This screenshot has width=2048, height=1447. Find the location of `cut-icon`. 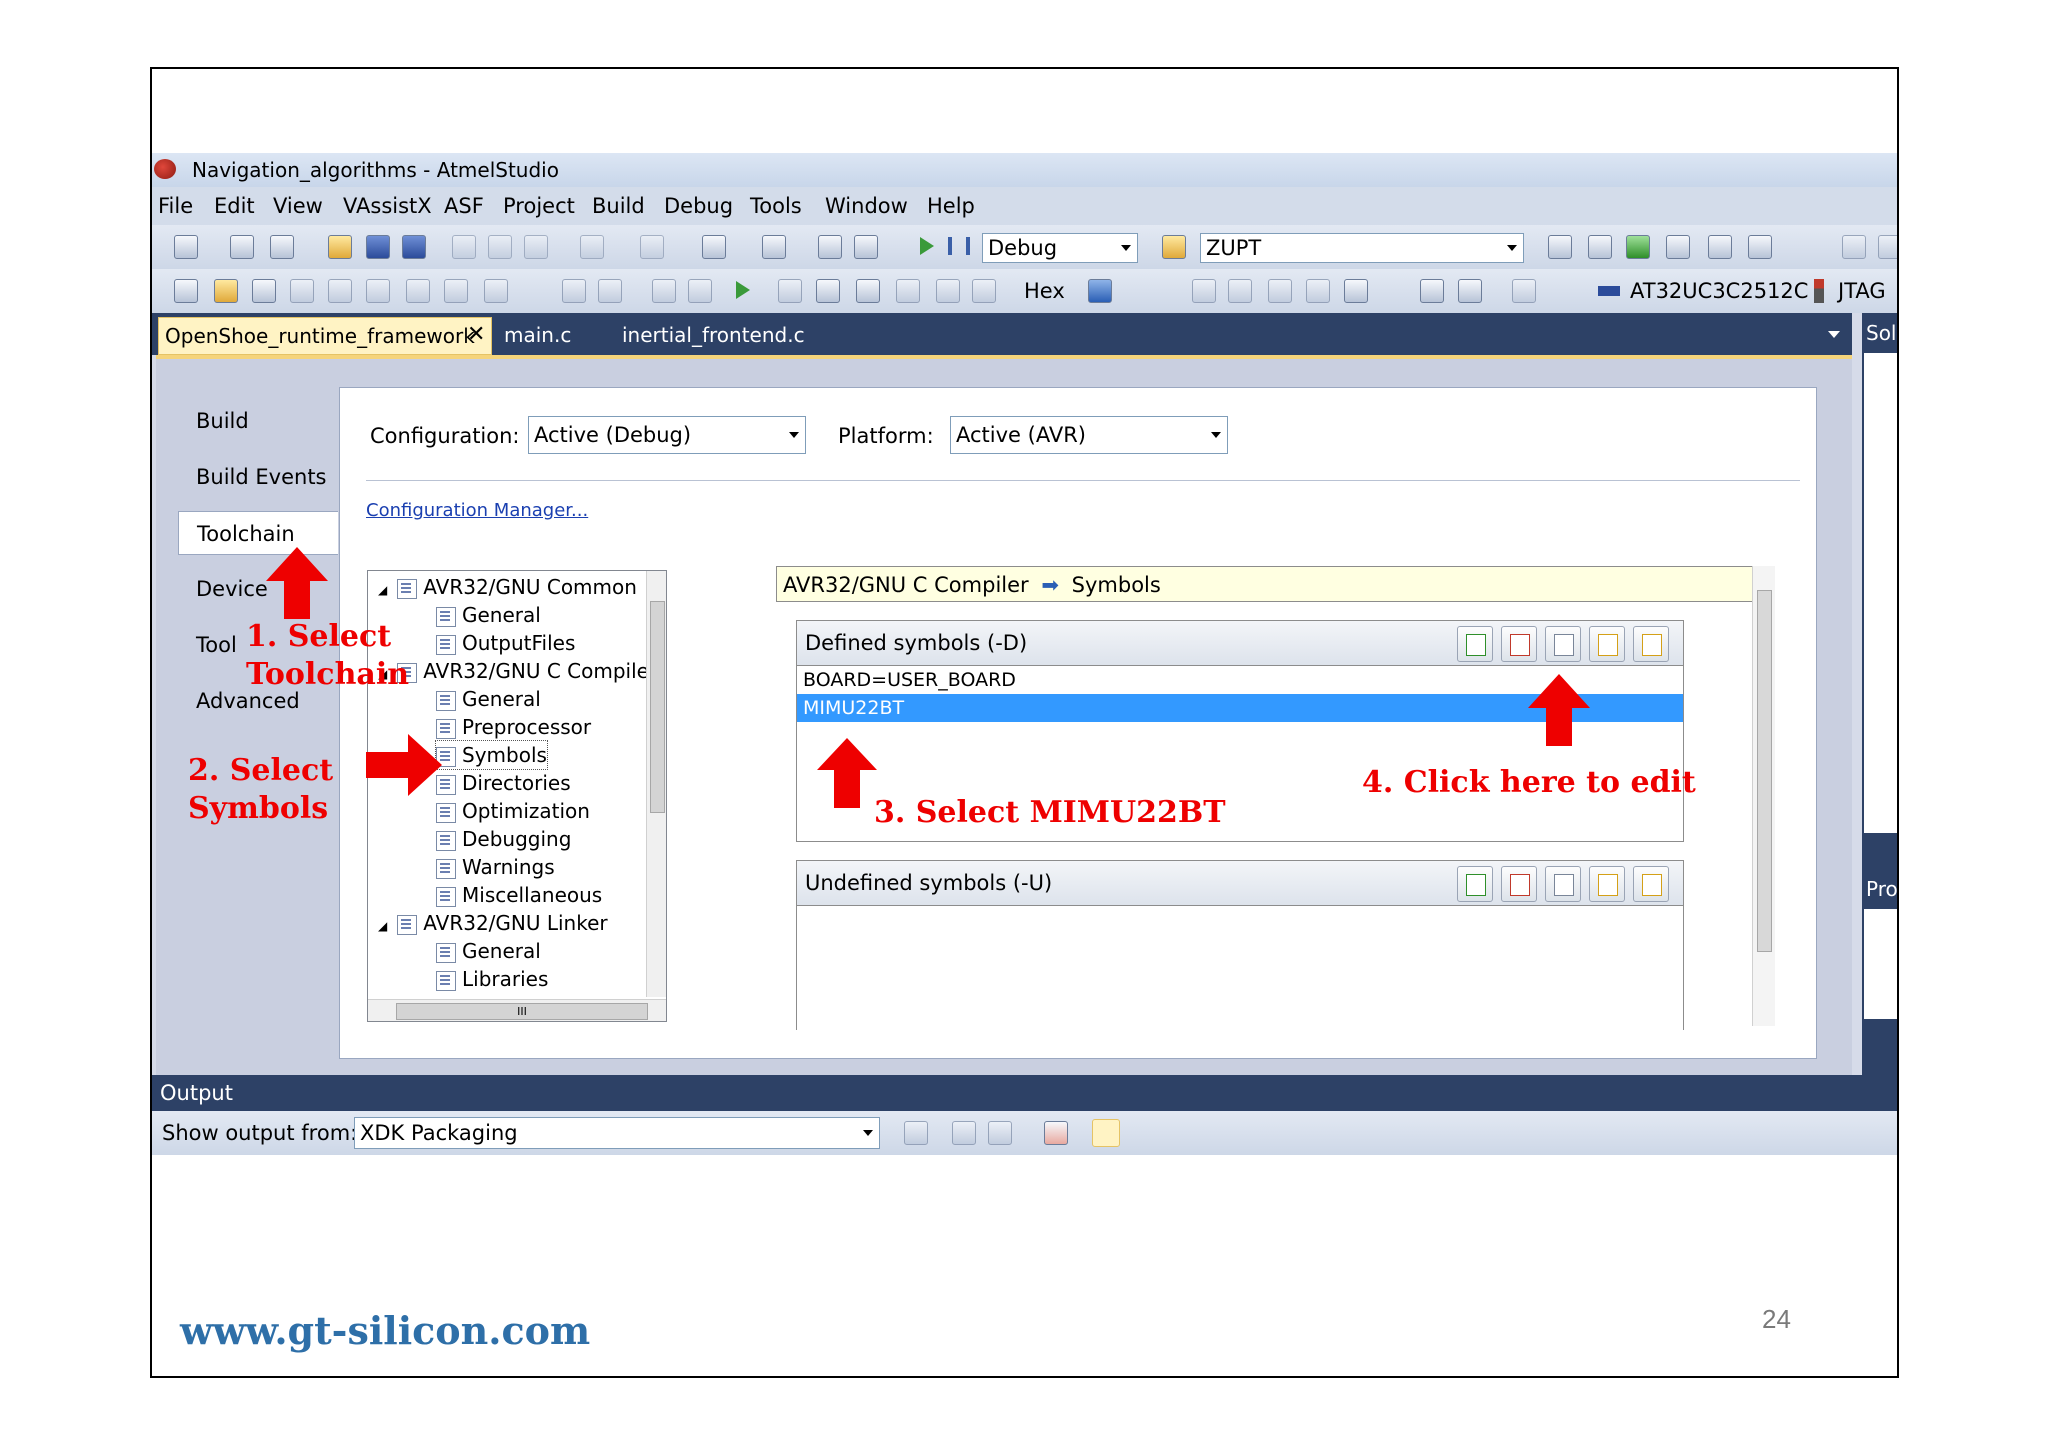

cut-icon is located at coordinates (464, 247).